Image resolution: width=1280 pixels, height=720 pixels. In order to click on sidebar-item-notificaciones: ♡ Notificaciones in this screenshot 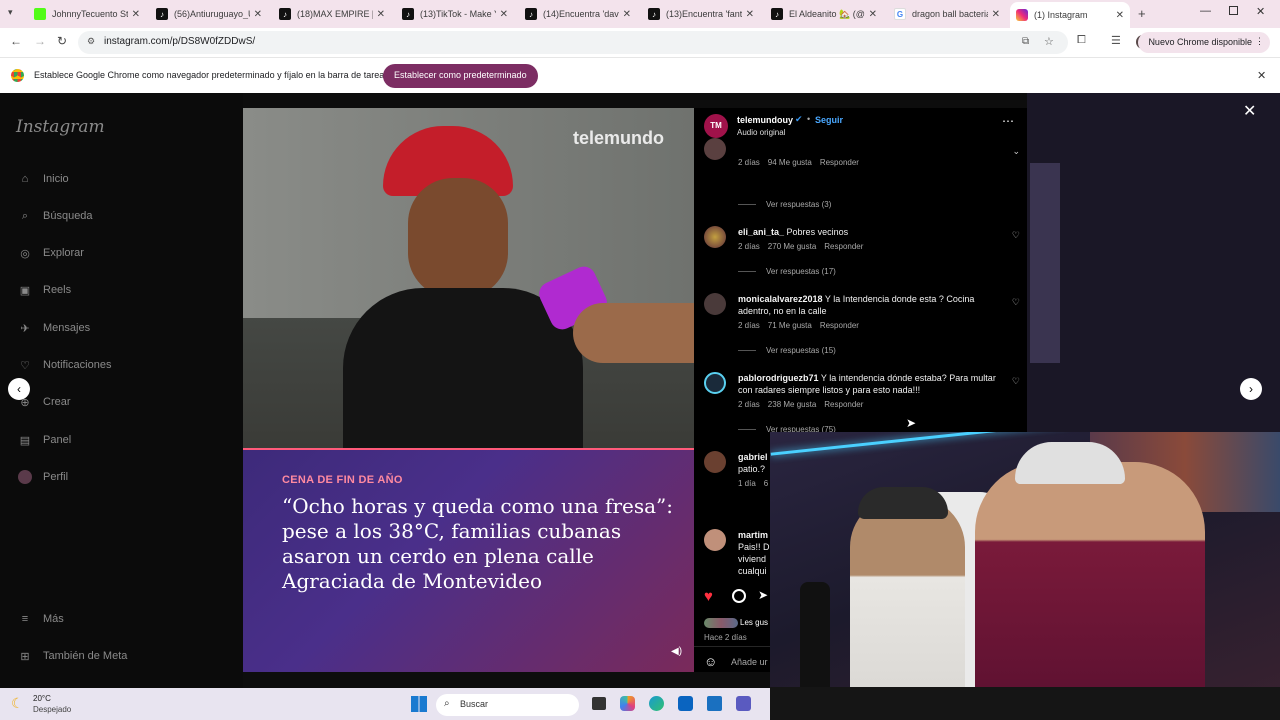, I will do `click(63, 365)`.